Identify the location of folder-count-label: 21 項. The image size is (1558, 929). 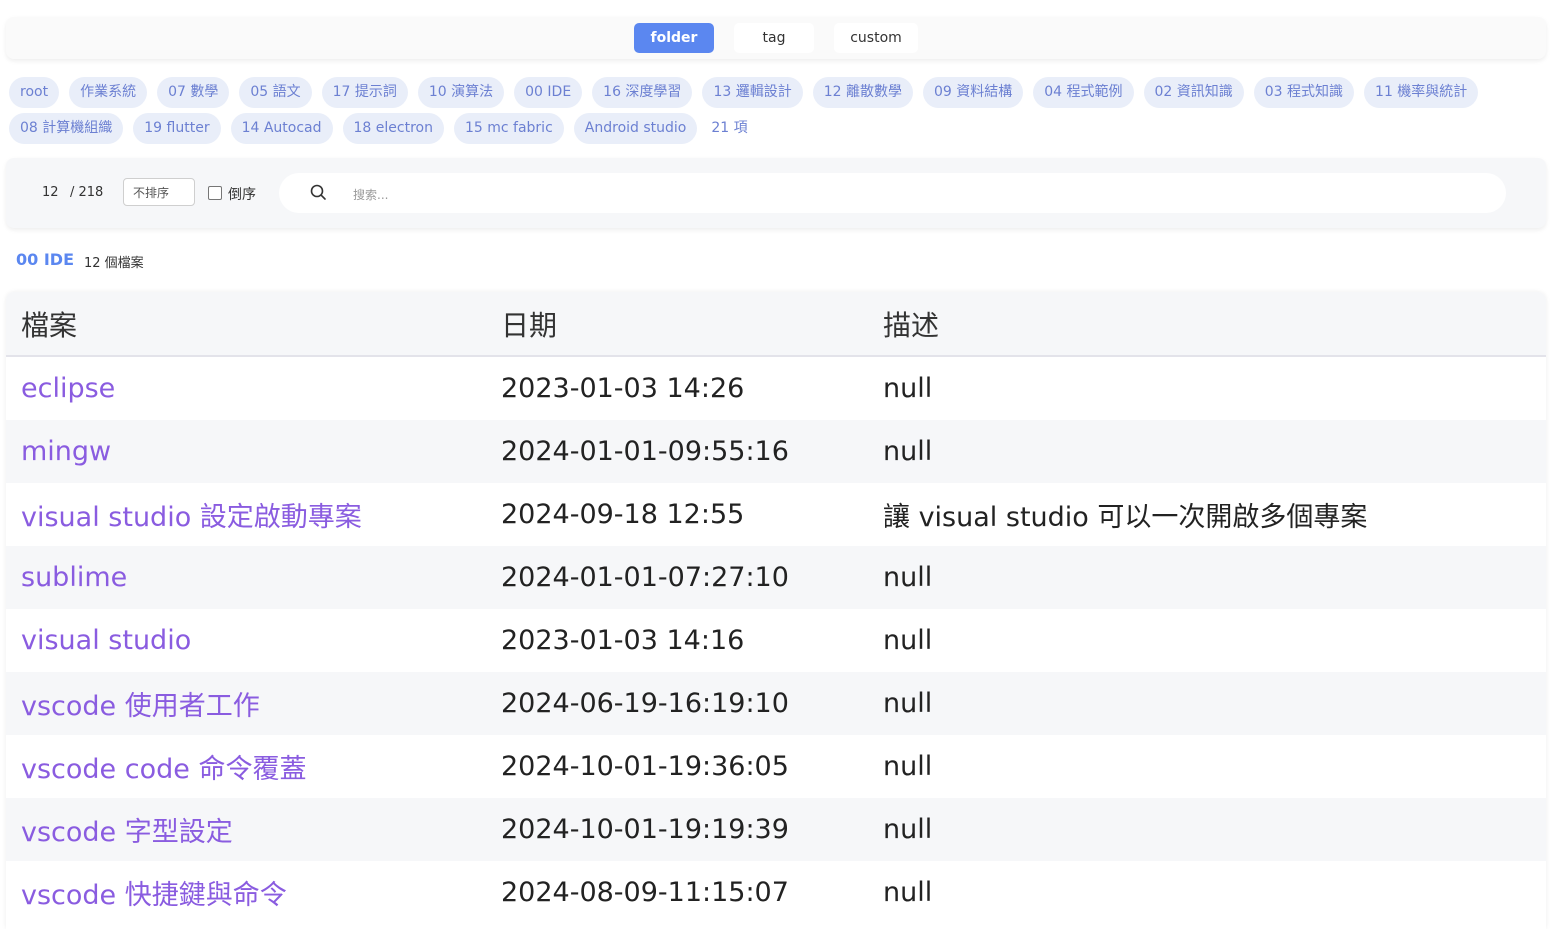
(729, 128).